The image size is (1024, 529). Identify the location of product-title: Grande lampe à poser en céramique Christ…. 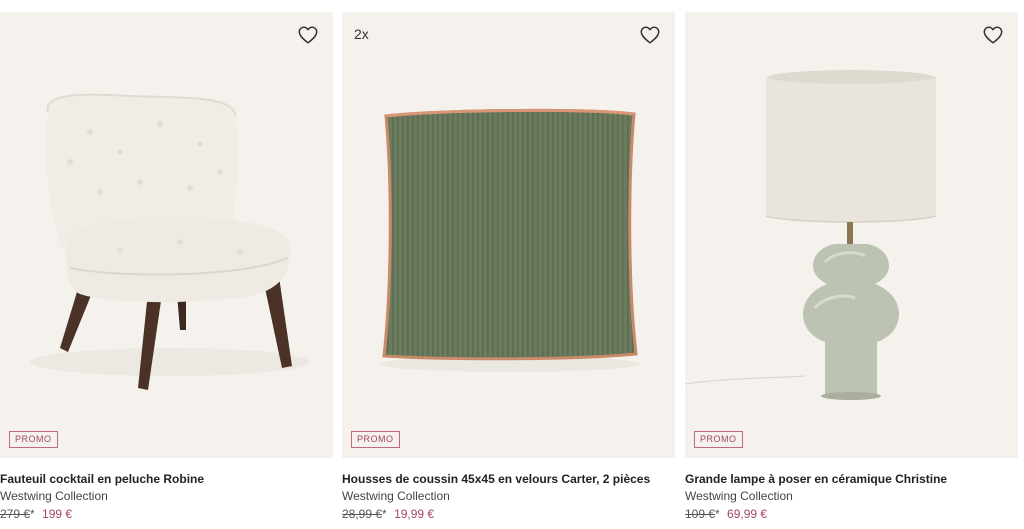
(851, 479).